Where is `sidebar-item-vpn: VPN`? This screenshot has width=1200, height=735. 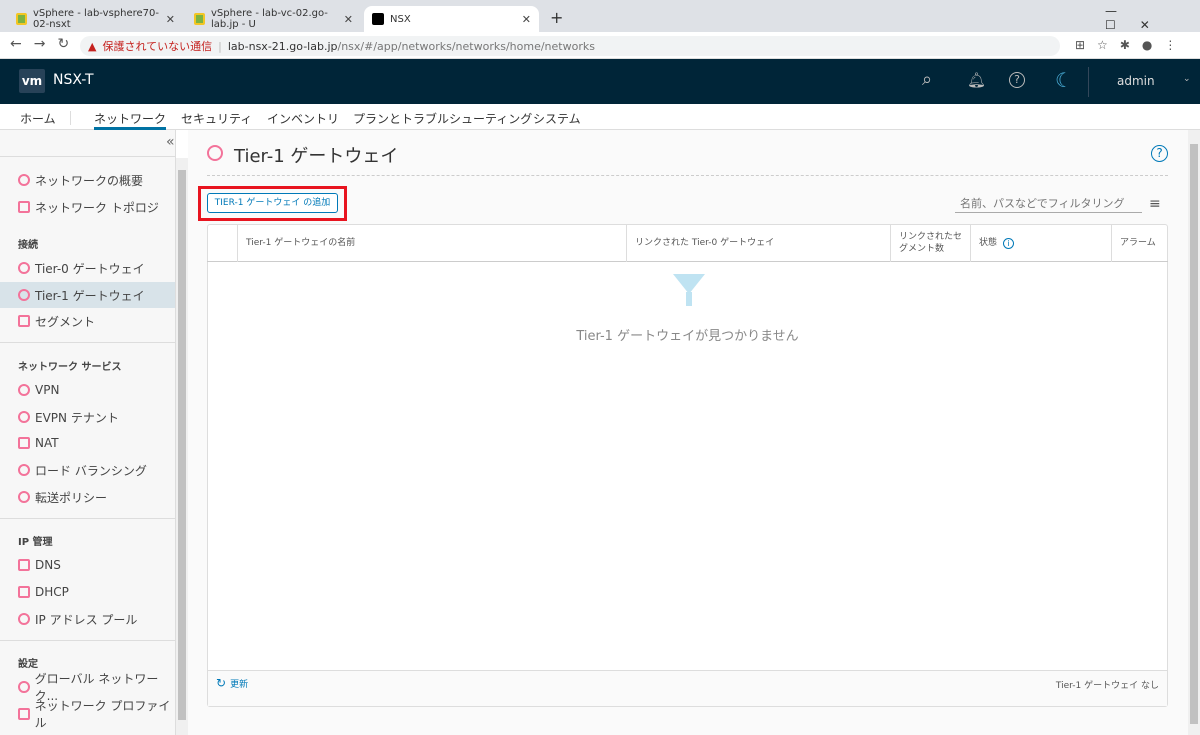
sidebar-item-vpn: VPN is located at coordinates (87, 390).